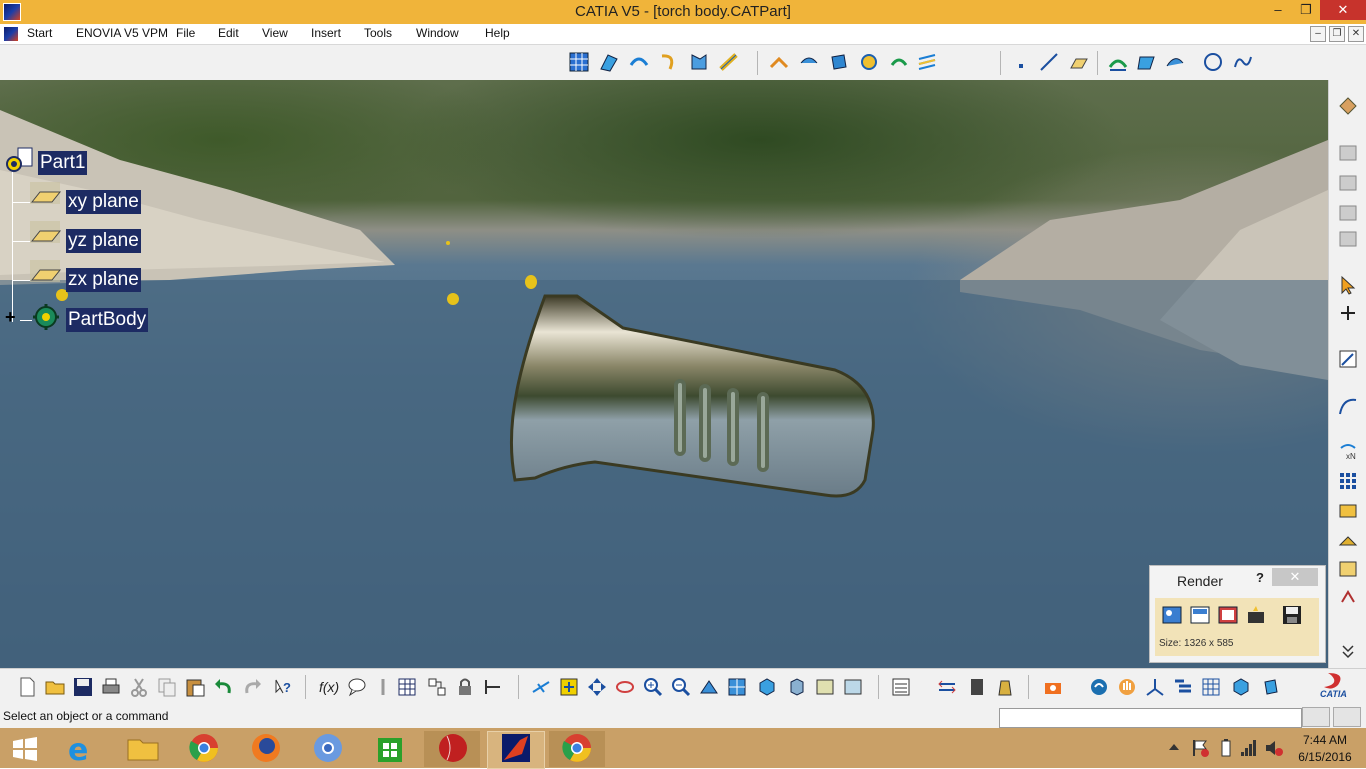  Describe the element at coordinates (1348, 406) in the screenshot. I see `curve-icon` at that location.